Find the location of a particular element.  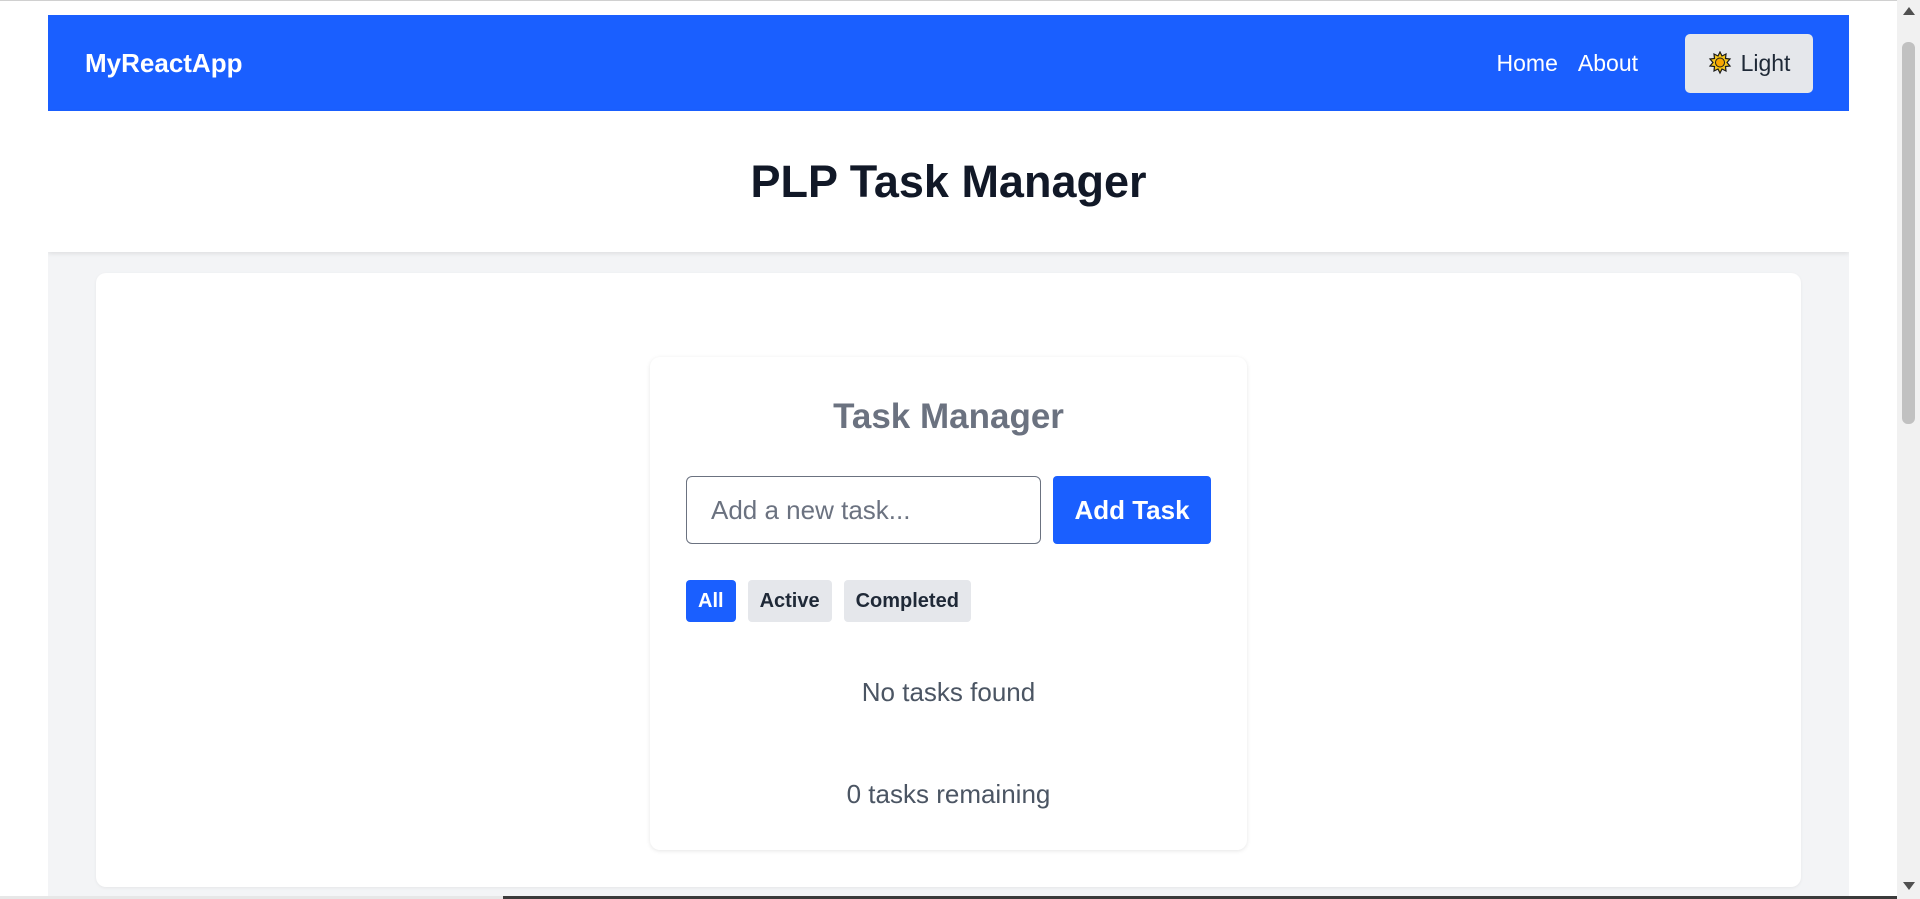

add-task-button: Add Task is located at coordinates (1132, 510).